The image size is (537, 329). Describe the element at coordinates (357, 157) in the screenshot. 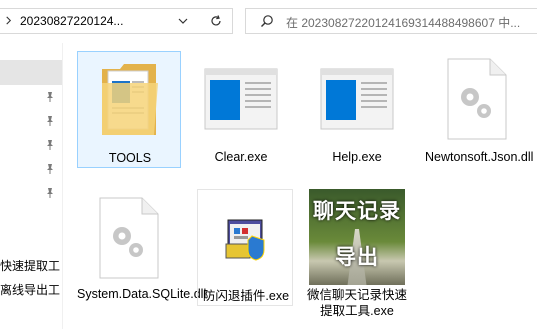

I see `file-name: Help.exe` at that location.